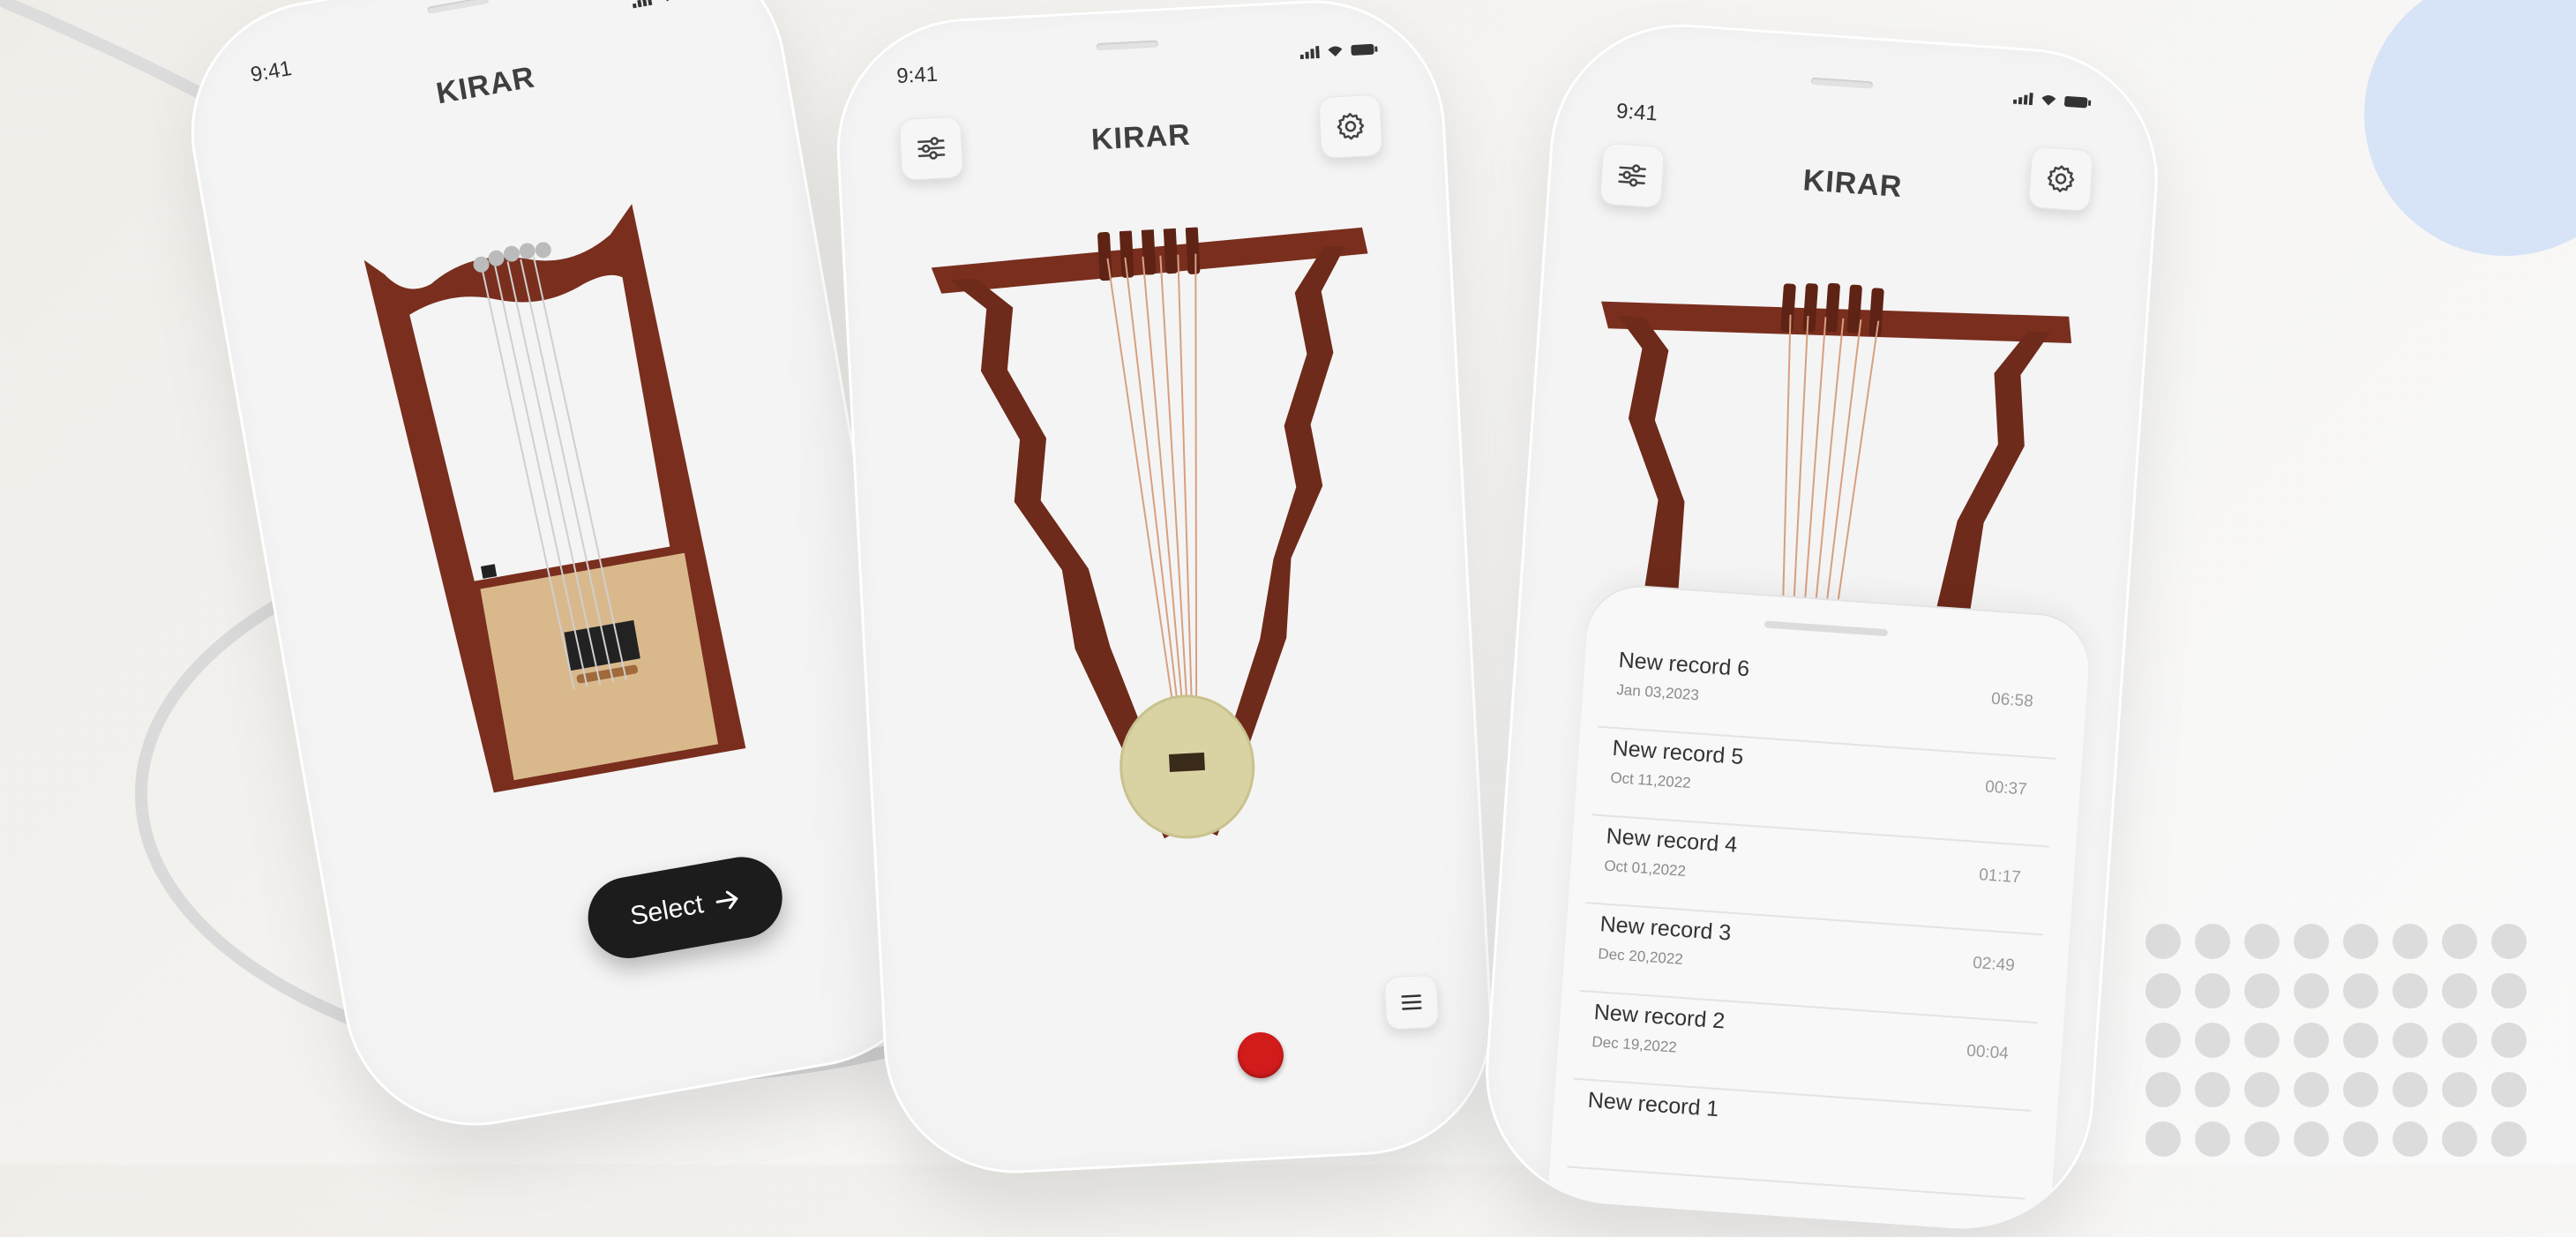 The height and width of the screenshot is (1237, 2576). What do you see at coordinates (2012, 700) in the screenshot?
I see `record-duration: 06:58` at bounding box center [2012, 700].